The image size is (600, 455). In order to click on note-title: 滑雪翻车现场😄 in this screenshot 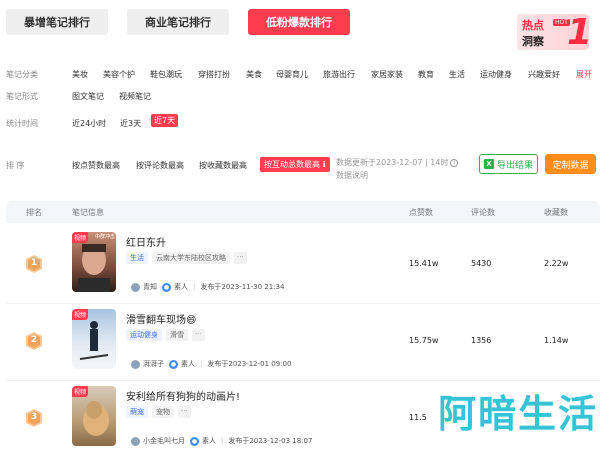, I will do `click(161, 318)`.